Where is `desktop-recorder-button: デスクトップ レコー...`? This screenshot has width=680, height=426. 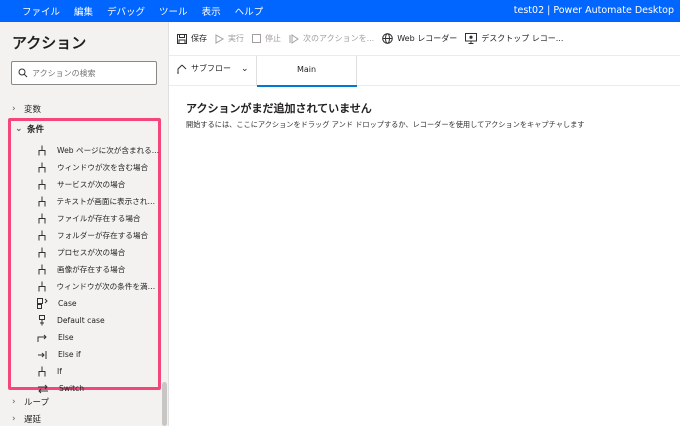 desktop-recorder-button: デスクトップ レコー... is located at coordinates (514, 38).